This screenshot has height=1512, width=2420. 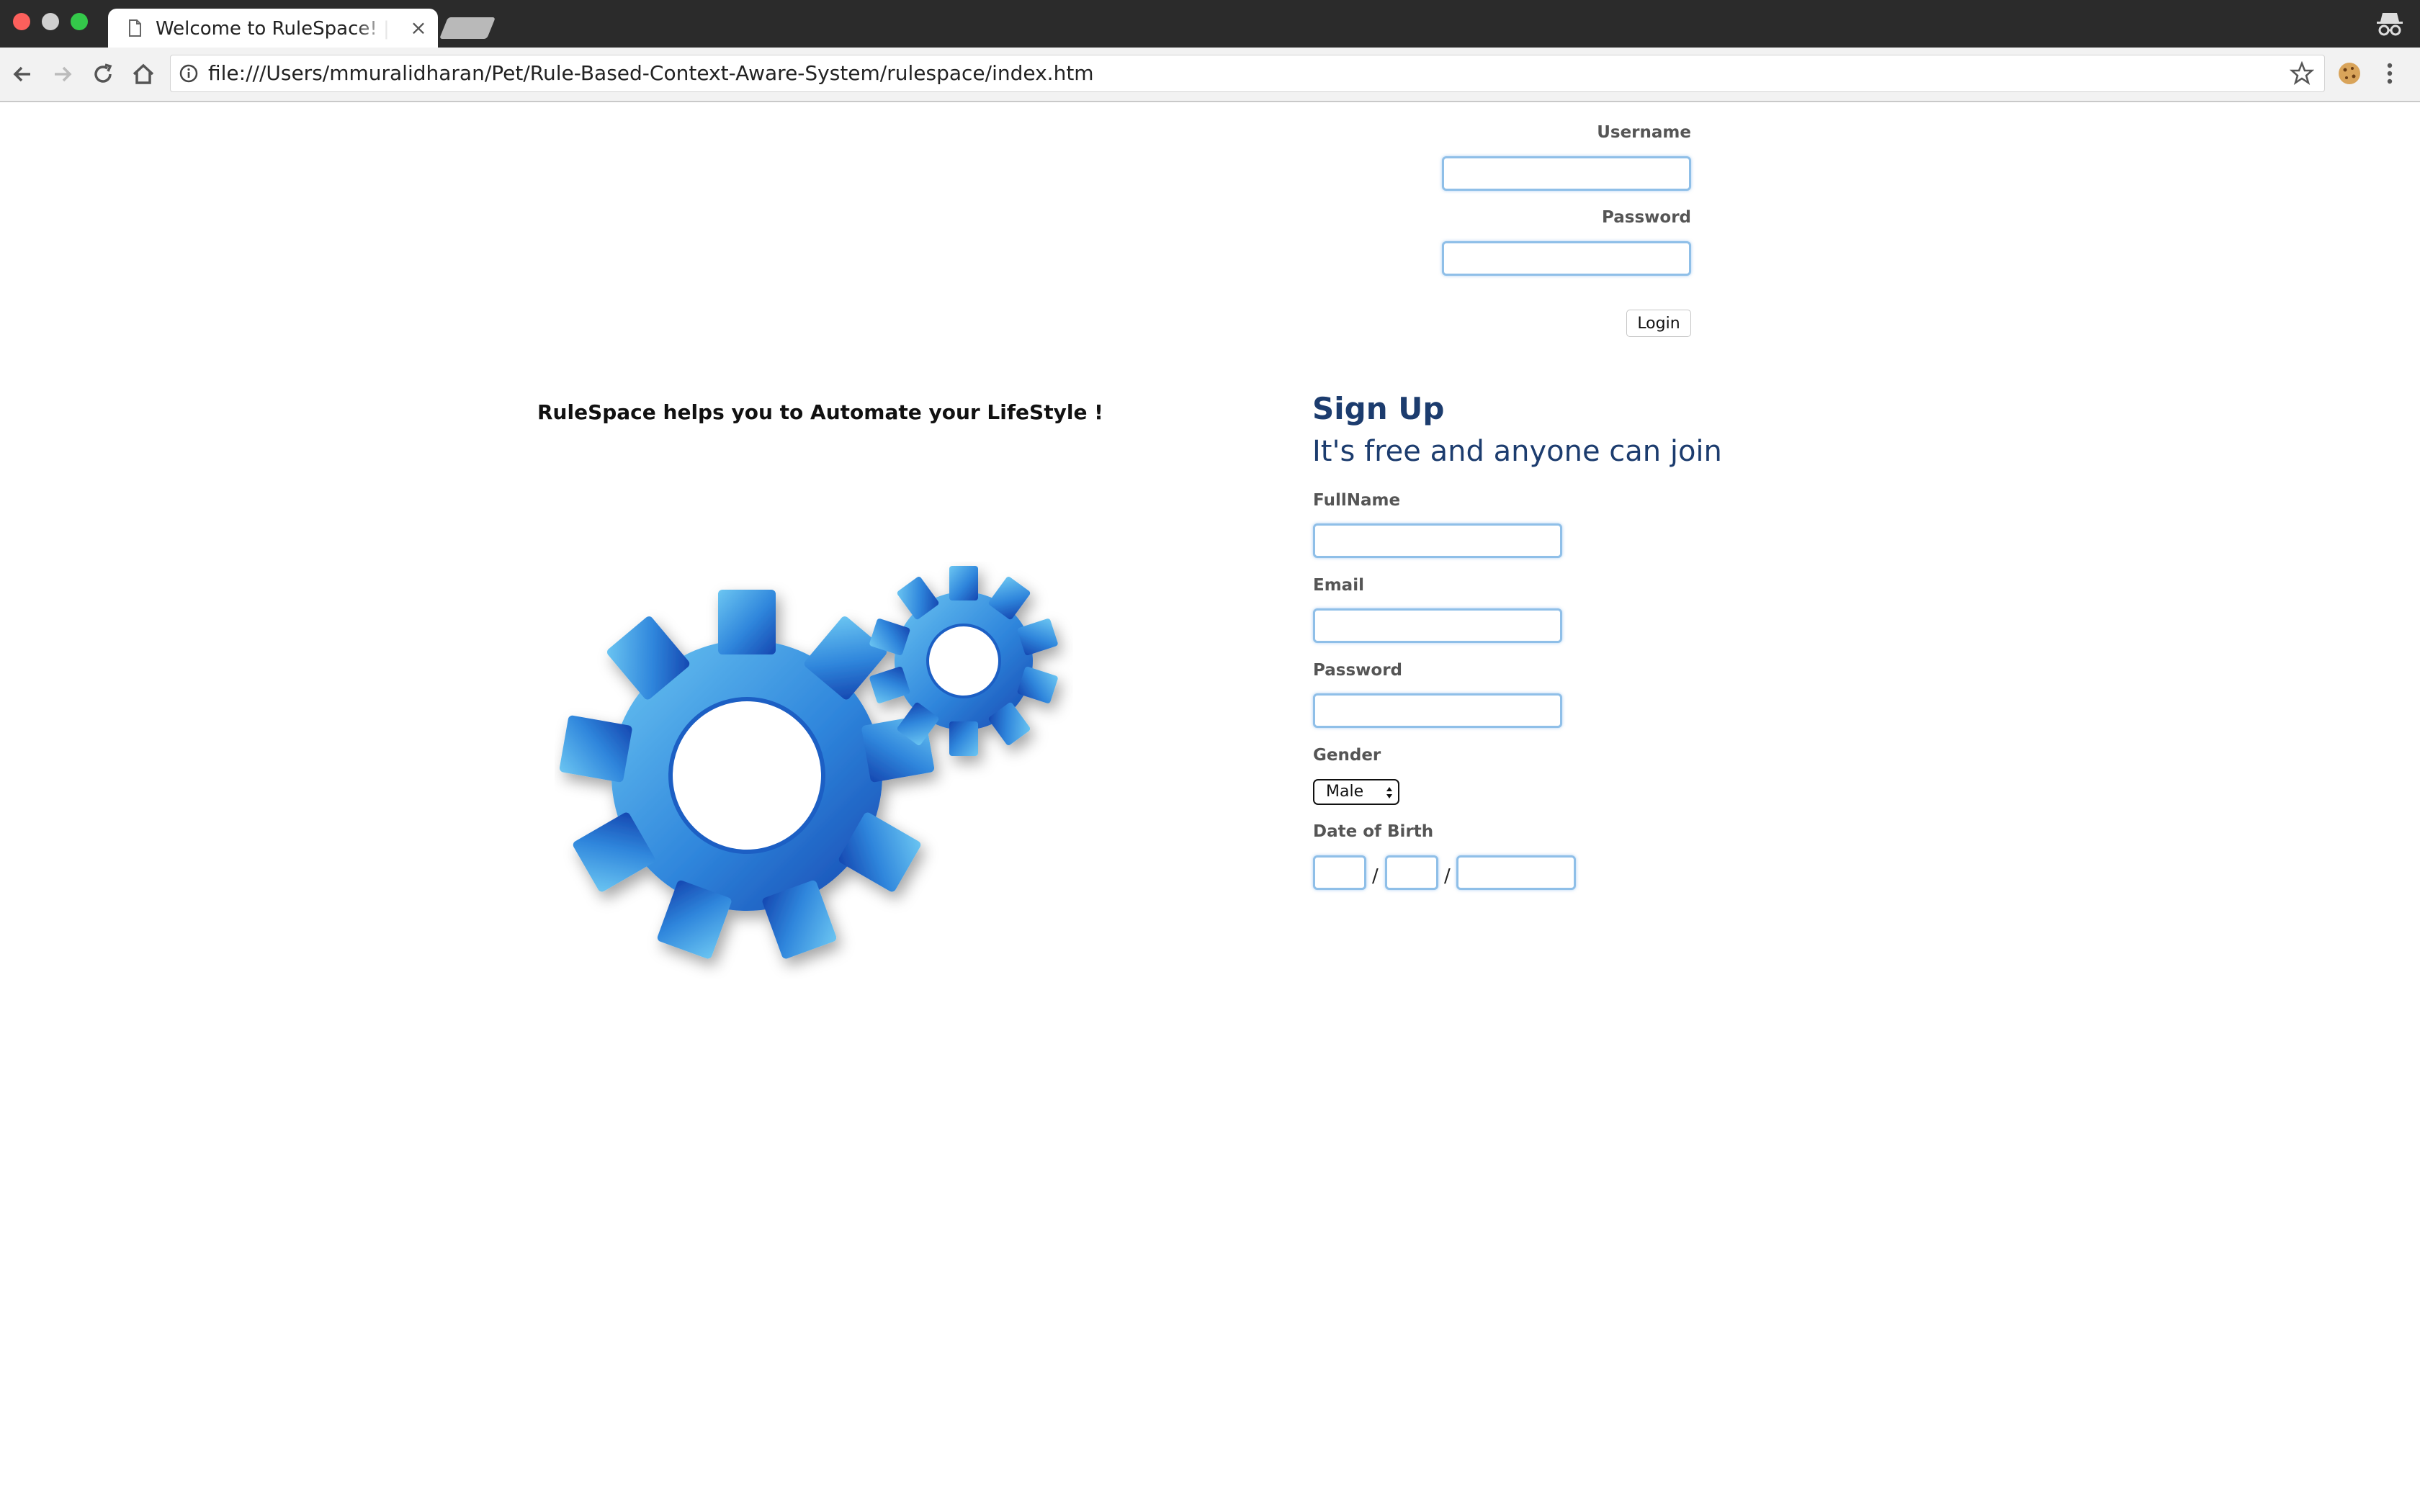 I want to click on window-maximize-button, so click(x=79, y=21).